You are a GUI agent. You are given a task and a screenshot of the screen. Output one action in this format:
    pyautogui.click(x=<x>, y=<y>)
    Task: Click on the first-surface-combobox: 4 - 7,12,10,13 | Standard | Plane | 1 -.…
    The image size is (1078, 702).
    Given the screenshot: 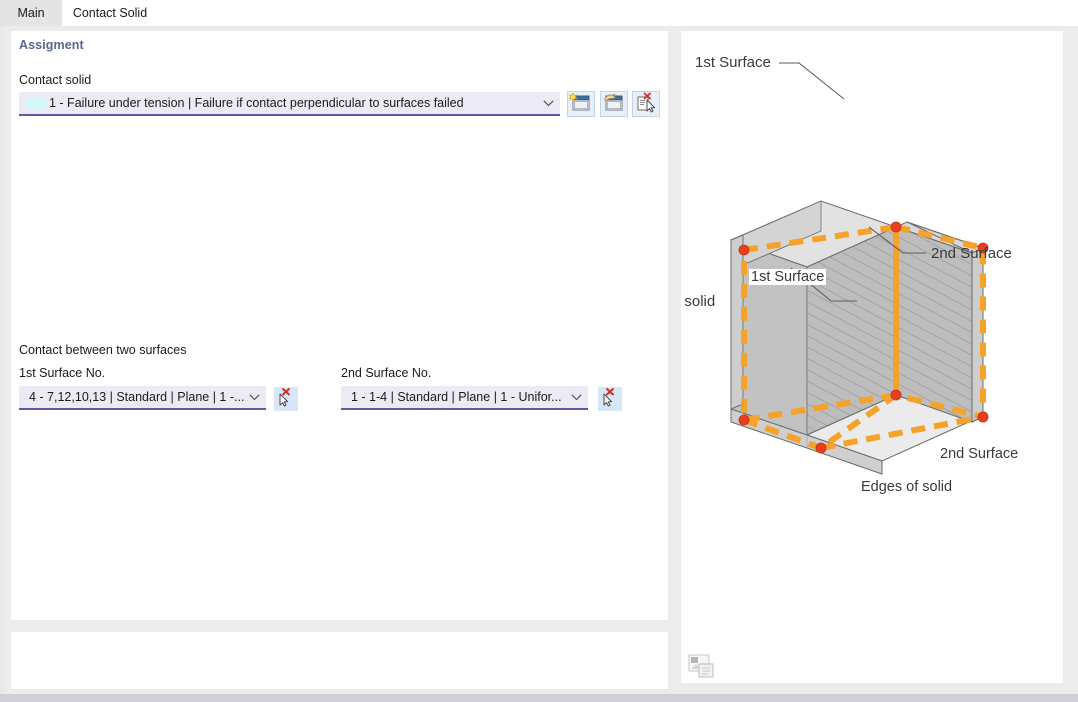 What is the action you would take?
    pyautogui.click(x=142, y=398)
    